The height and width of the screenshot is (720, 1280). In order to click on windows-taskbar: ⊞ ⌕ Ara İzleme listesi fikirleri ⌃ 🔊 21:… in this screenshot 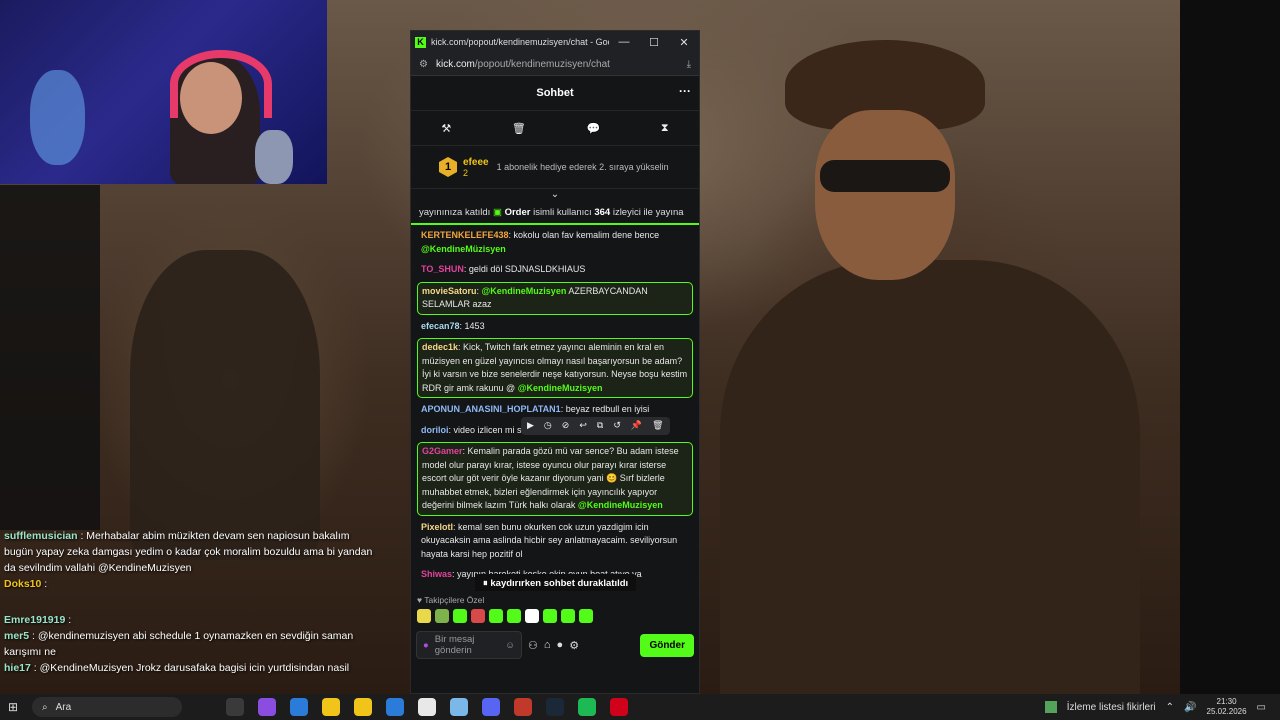, I will do `click(640, 707)`.